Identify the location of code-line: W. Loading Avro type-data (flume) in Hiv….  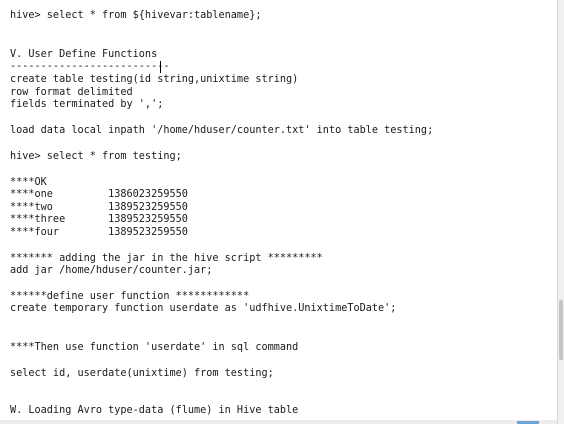
(154, 410).